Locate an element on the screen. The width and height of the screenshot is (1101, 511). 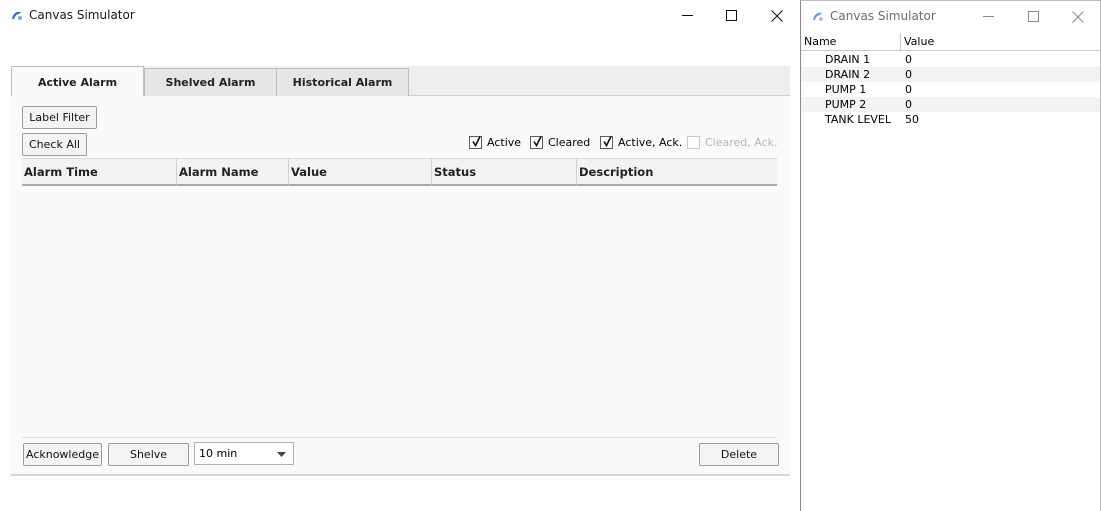
tag-name: PUMP 1 is located at coordinates (846, 89).